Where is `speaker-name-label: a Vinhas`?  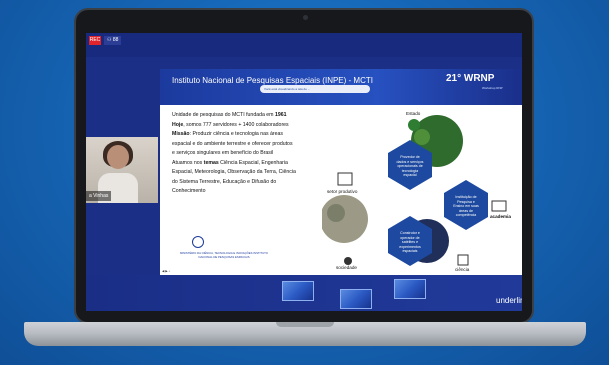 speaker-name-label: a Vinhas is located at coordinates (99, 196).